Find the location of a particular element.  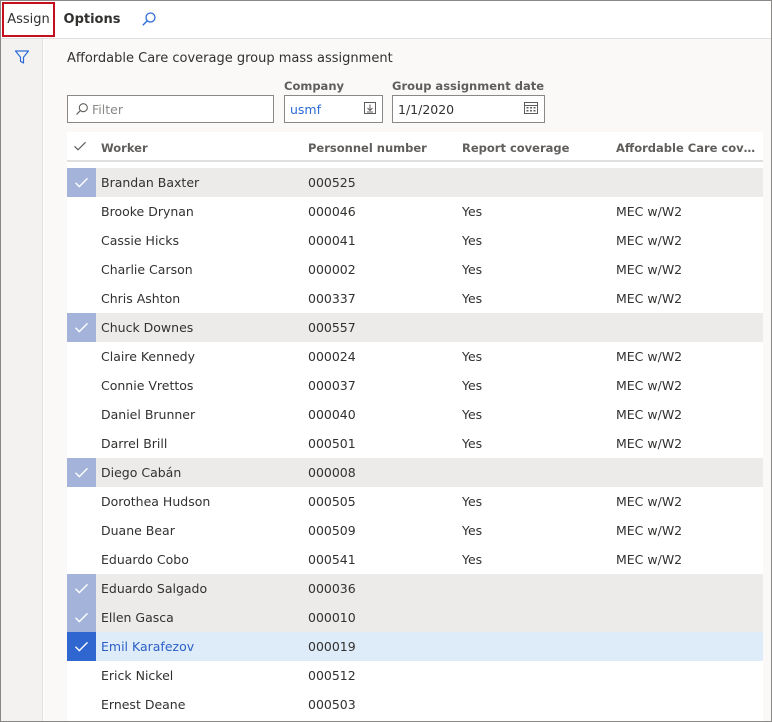

left-nav-strip is located at coordinates (22, 380).